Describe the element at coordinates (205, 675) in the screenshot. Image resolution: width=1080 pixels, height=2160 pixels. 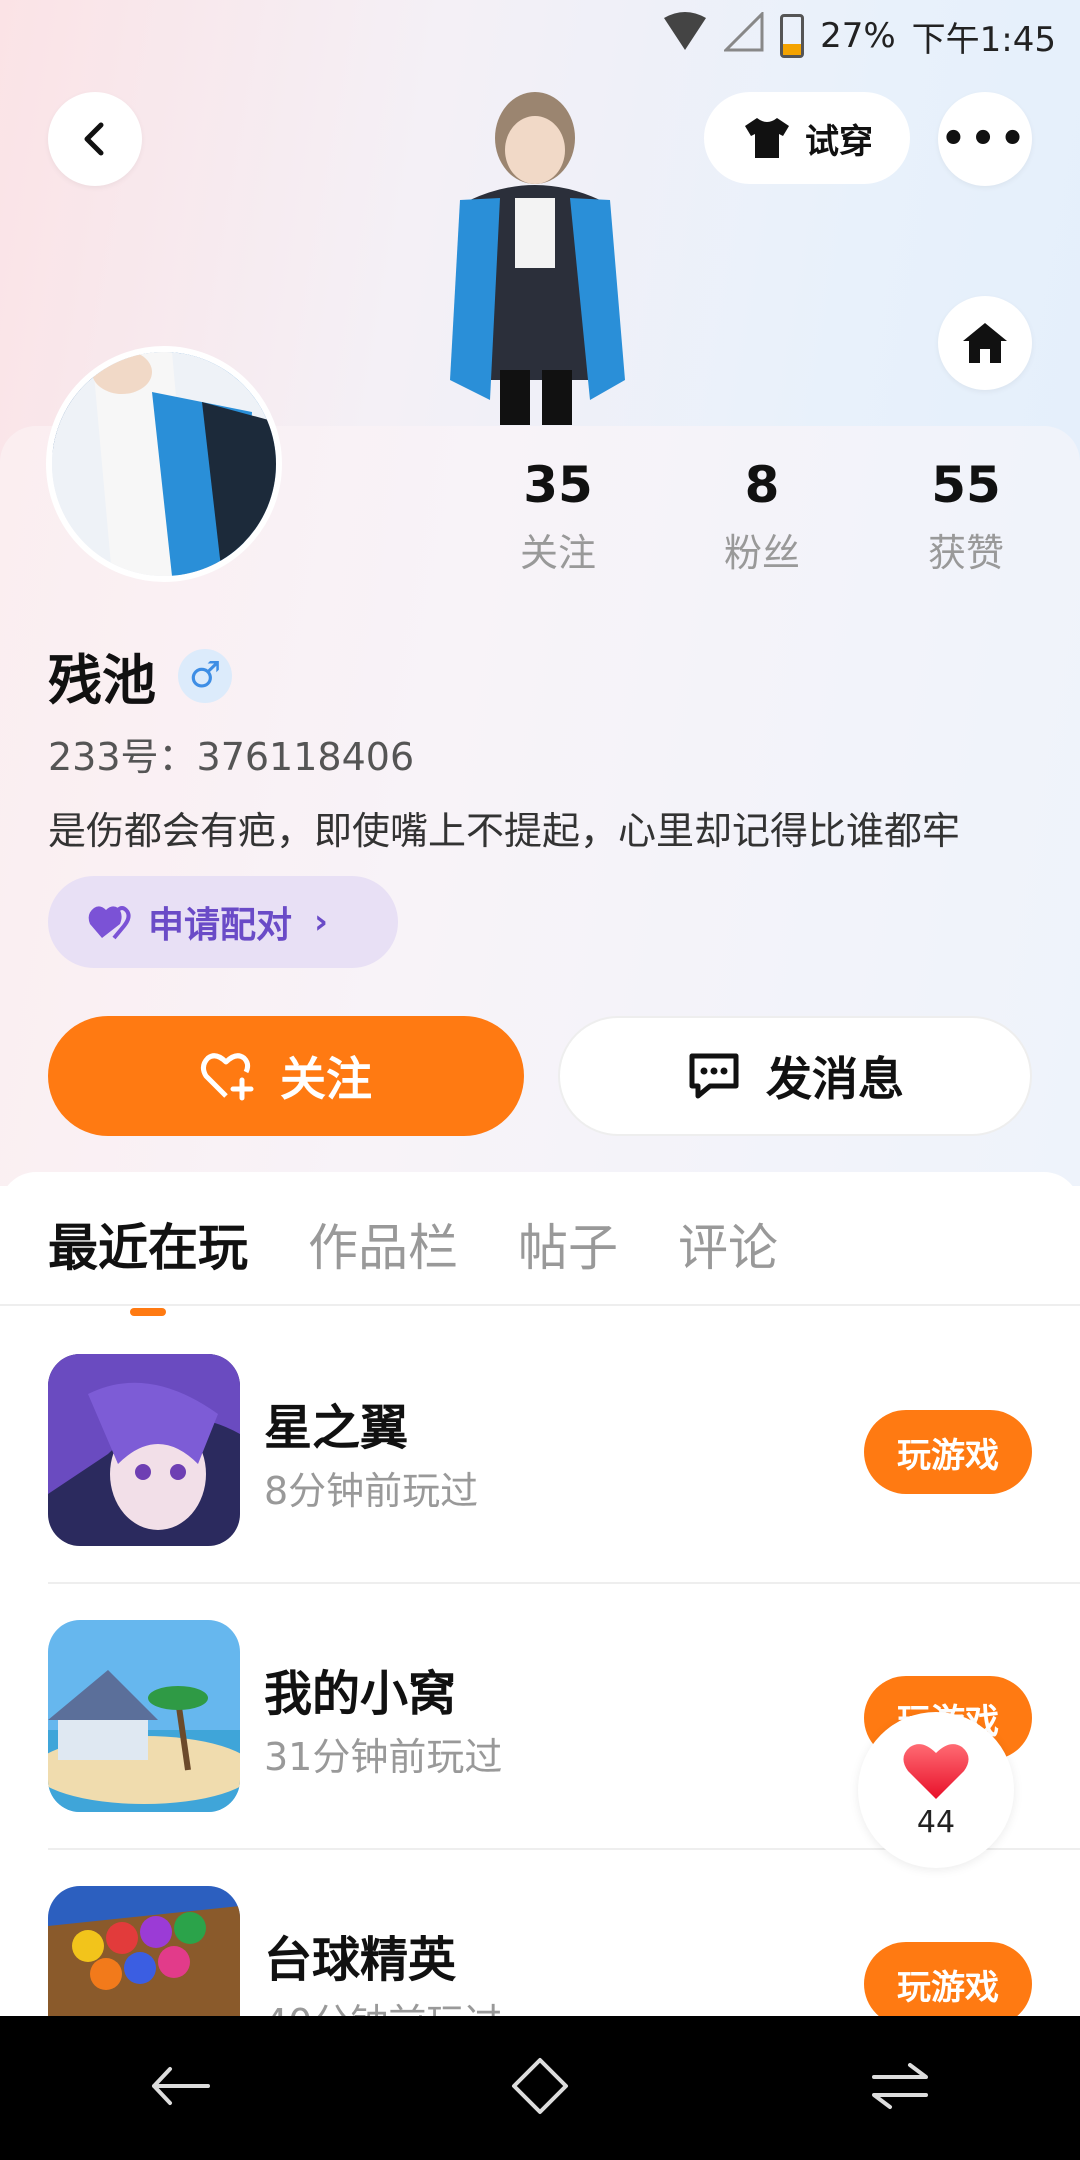
I see `male-gender-icon: ♂` at that location.